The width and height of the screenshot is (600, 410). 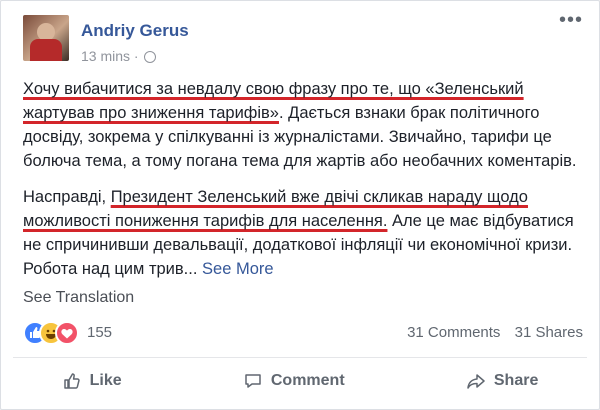 I want to click on comments-count-link: 31 Comments, so click(x=453, y=332).